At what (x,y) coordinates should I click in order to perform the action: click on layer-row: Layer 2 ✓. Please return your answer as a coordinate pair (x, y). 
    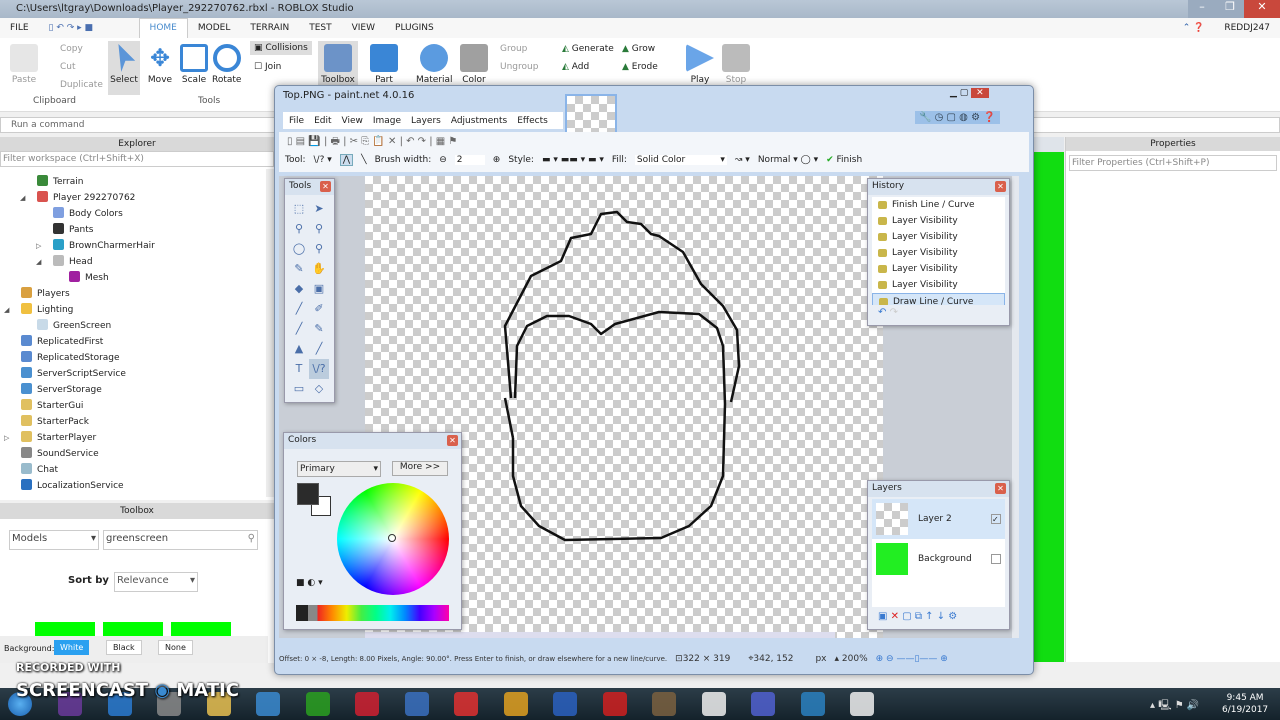
    Looking at the image, I should click on (938, 519).